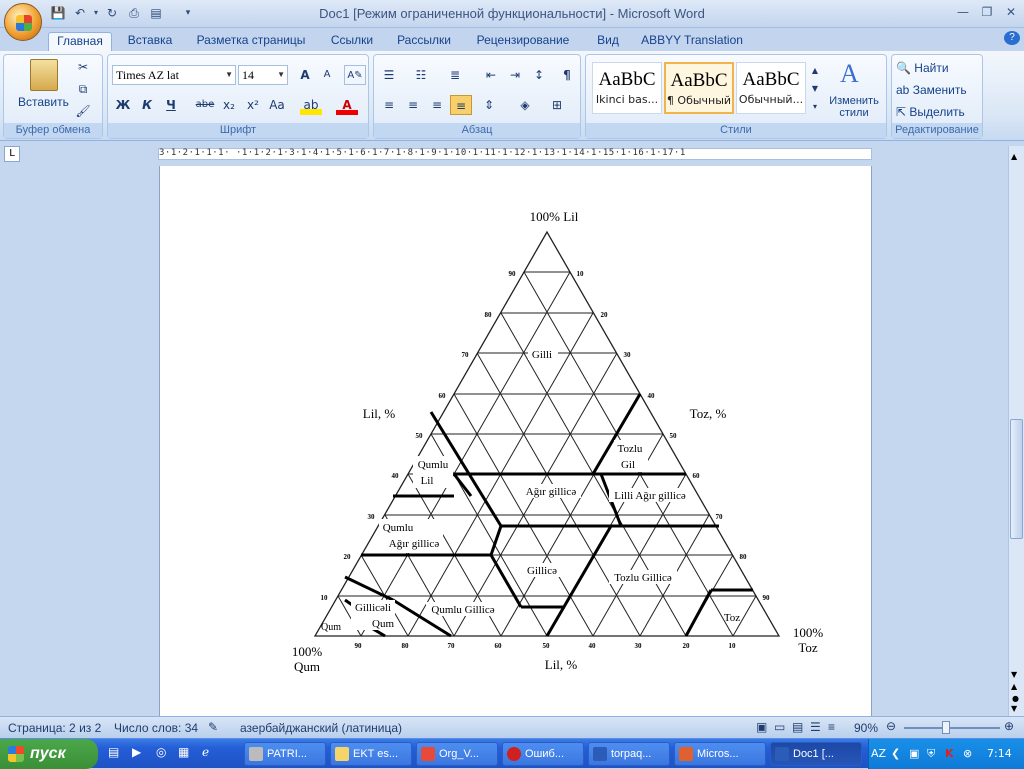  What do you see at coordinates (150, 41) in the screenshot?
I see `tab-insert: Вставка` at bounding box center [150, 41].